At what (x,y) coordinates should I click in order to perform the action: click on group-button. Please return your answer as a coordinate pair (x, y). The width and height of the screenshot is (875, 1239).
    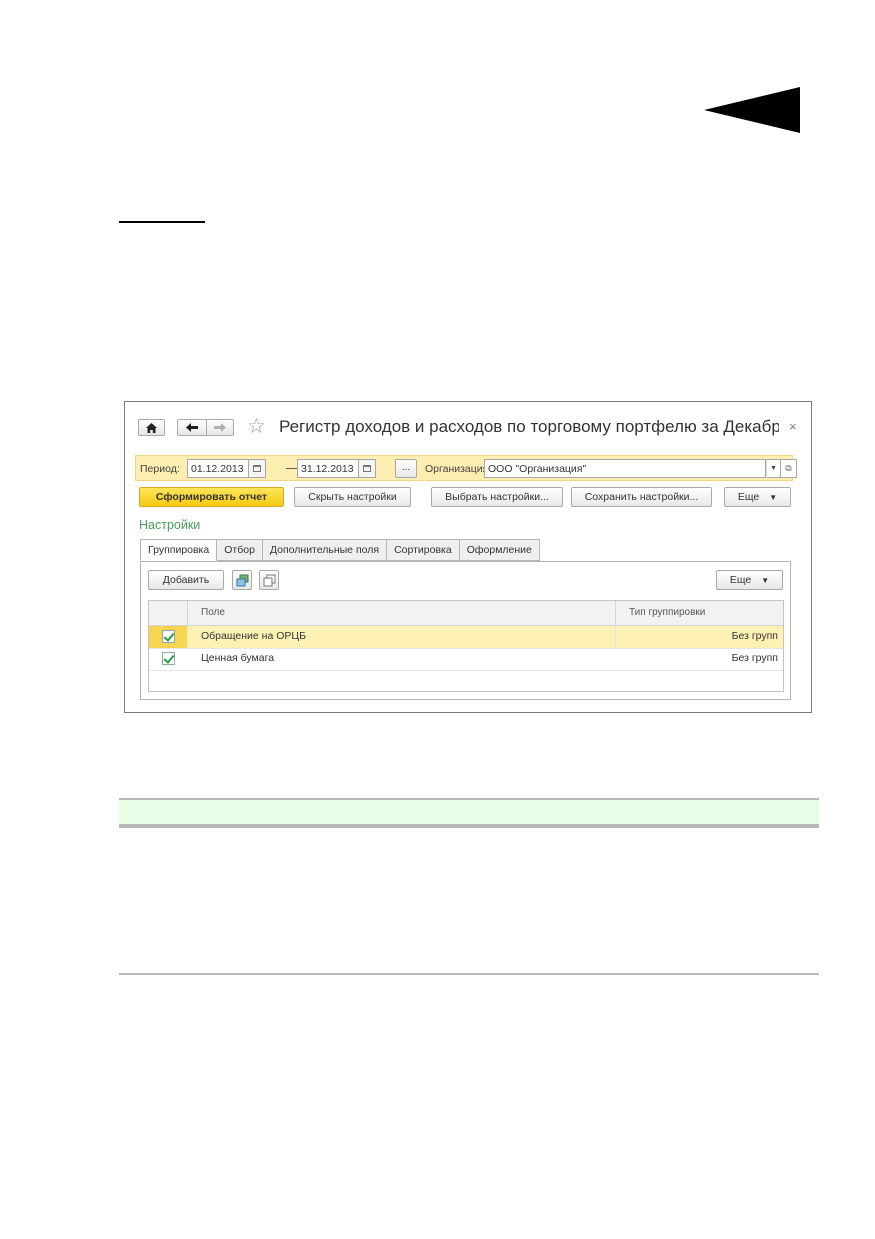
    Looking at the image, I should click on (242, 580).